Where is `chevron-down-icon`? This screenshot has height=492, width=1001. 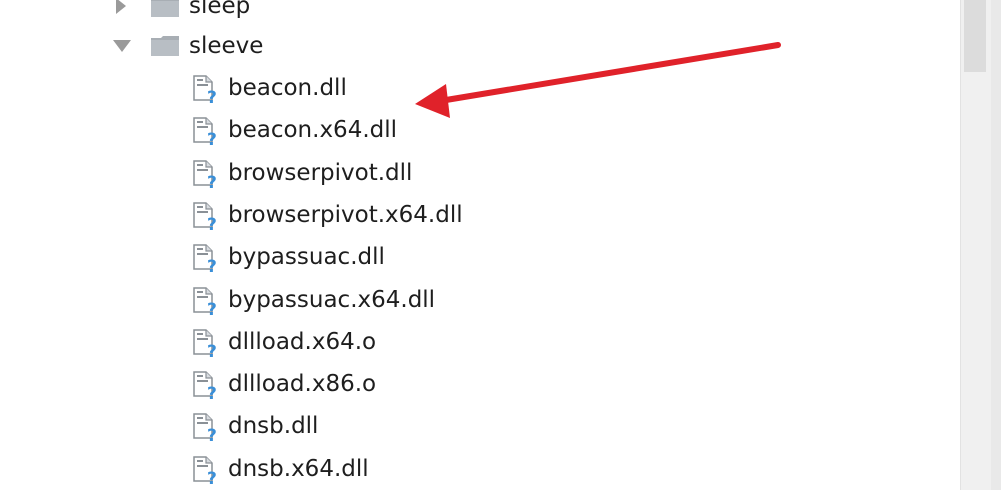 chevron-down-icon is located at coordinates (122, 46).